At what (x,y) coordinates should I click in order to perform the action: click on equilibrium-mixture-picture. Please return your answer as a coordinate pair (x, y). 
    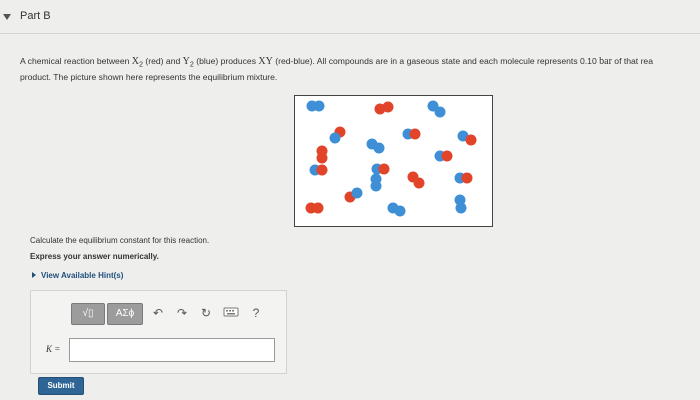
    Looking at the image, I should click on (393, 161).